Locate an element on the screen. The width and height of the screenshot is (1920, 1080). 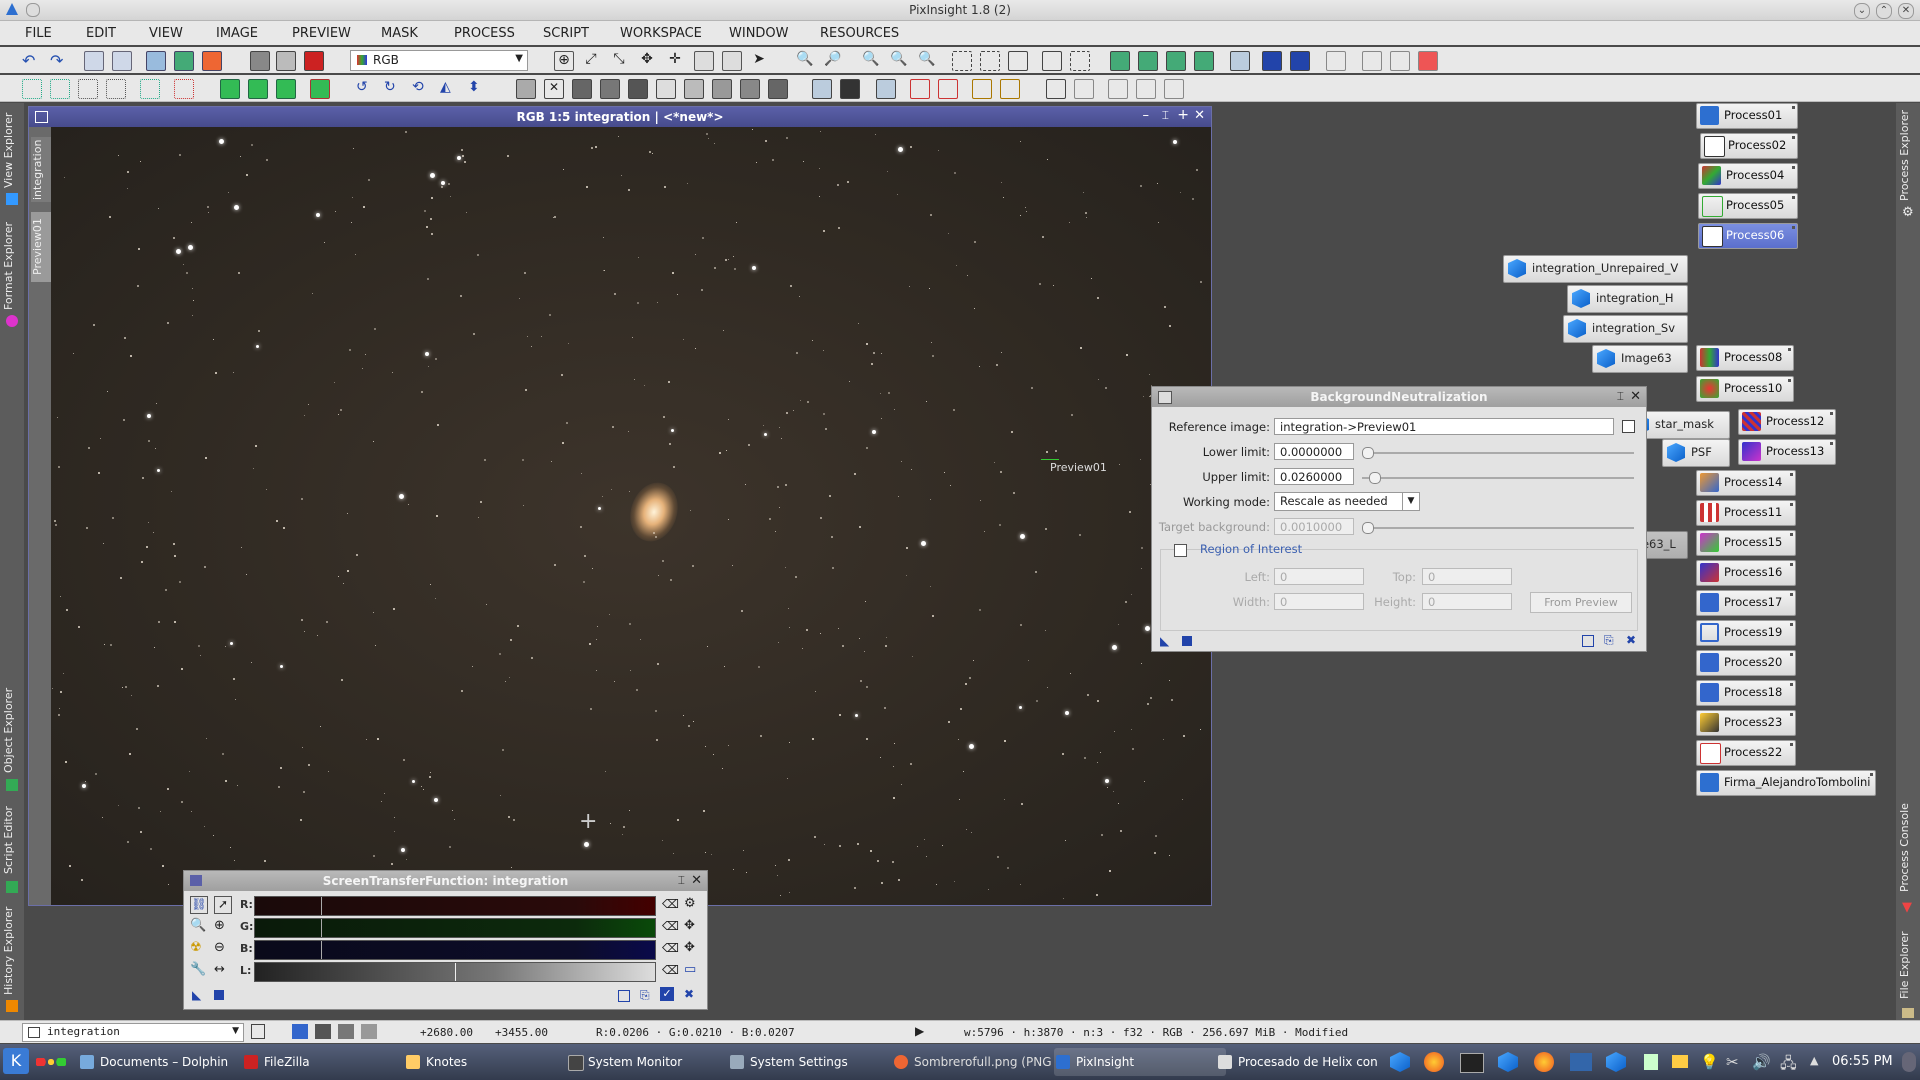
image-window-title-bar: RGB 1:5 integration | <*new*> – ⌶ + ✕ is located at coordinates (620, 117).